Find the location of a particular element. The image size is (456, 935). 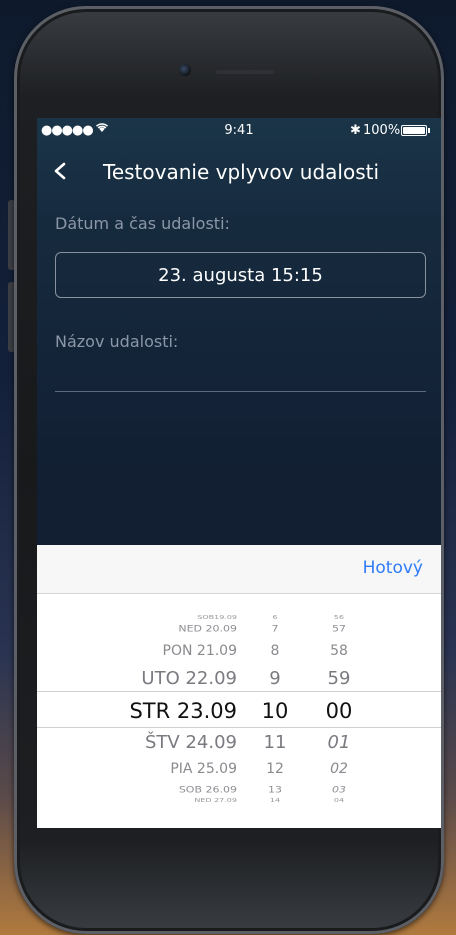

picker-hour-option: 12 is located at coordinates (275, 769).